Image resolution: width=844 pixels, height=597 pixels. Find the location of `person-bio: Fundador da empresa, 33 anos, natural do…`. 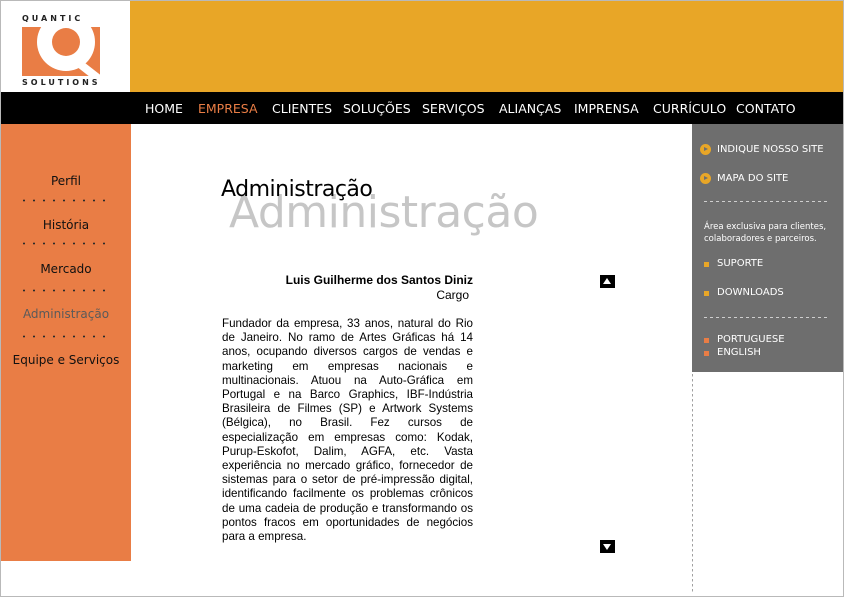

person-bio: Fundador da empresa, 33 anos, natural do… is located at coordinates (347, 430).